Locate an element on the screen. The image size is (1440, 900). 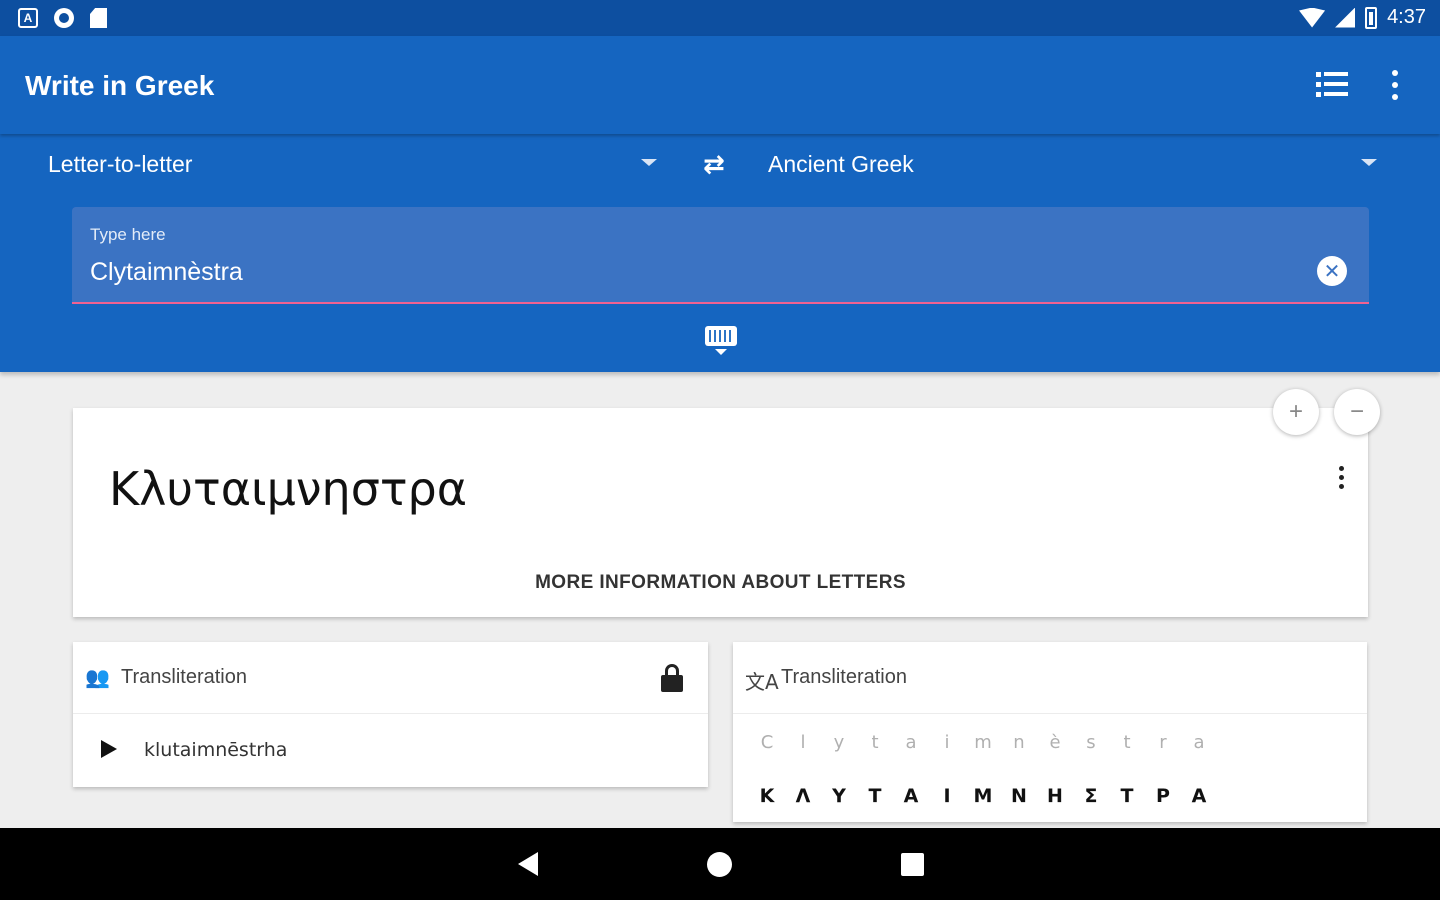
card-header: 文A Transliteration is located at coordinates (1050, 678).